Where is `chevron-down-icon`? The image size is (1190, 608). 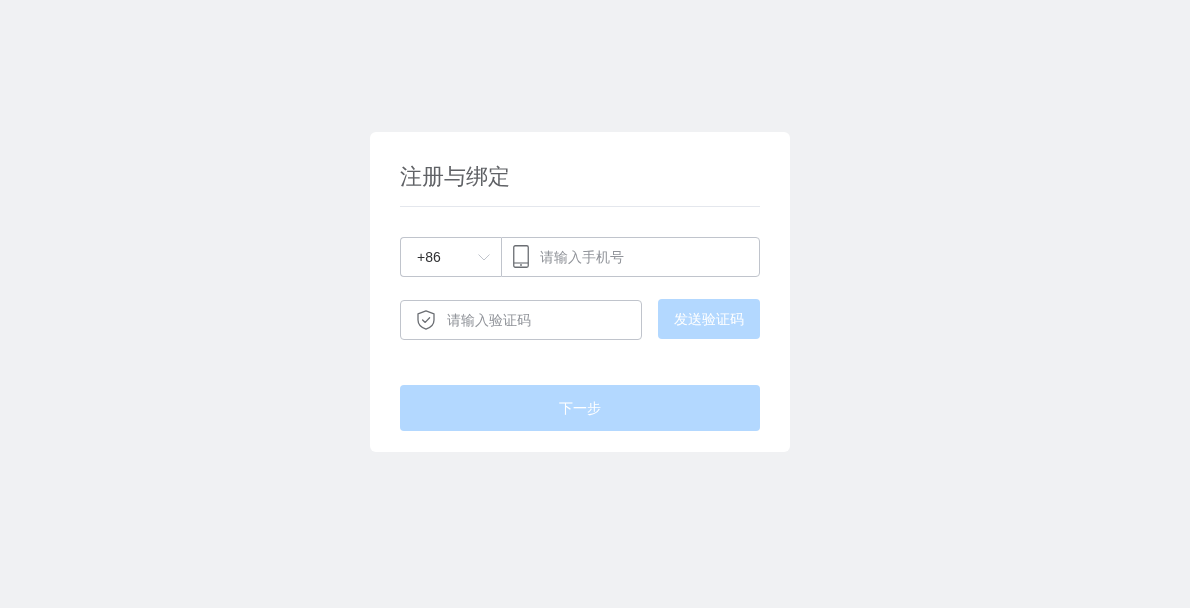
chevron-down-icon is located at coordinates (484, 257).